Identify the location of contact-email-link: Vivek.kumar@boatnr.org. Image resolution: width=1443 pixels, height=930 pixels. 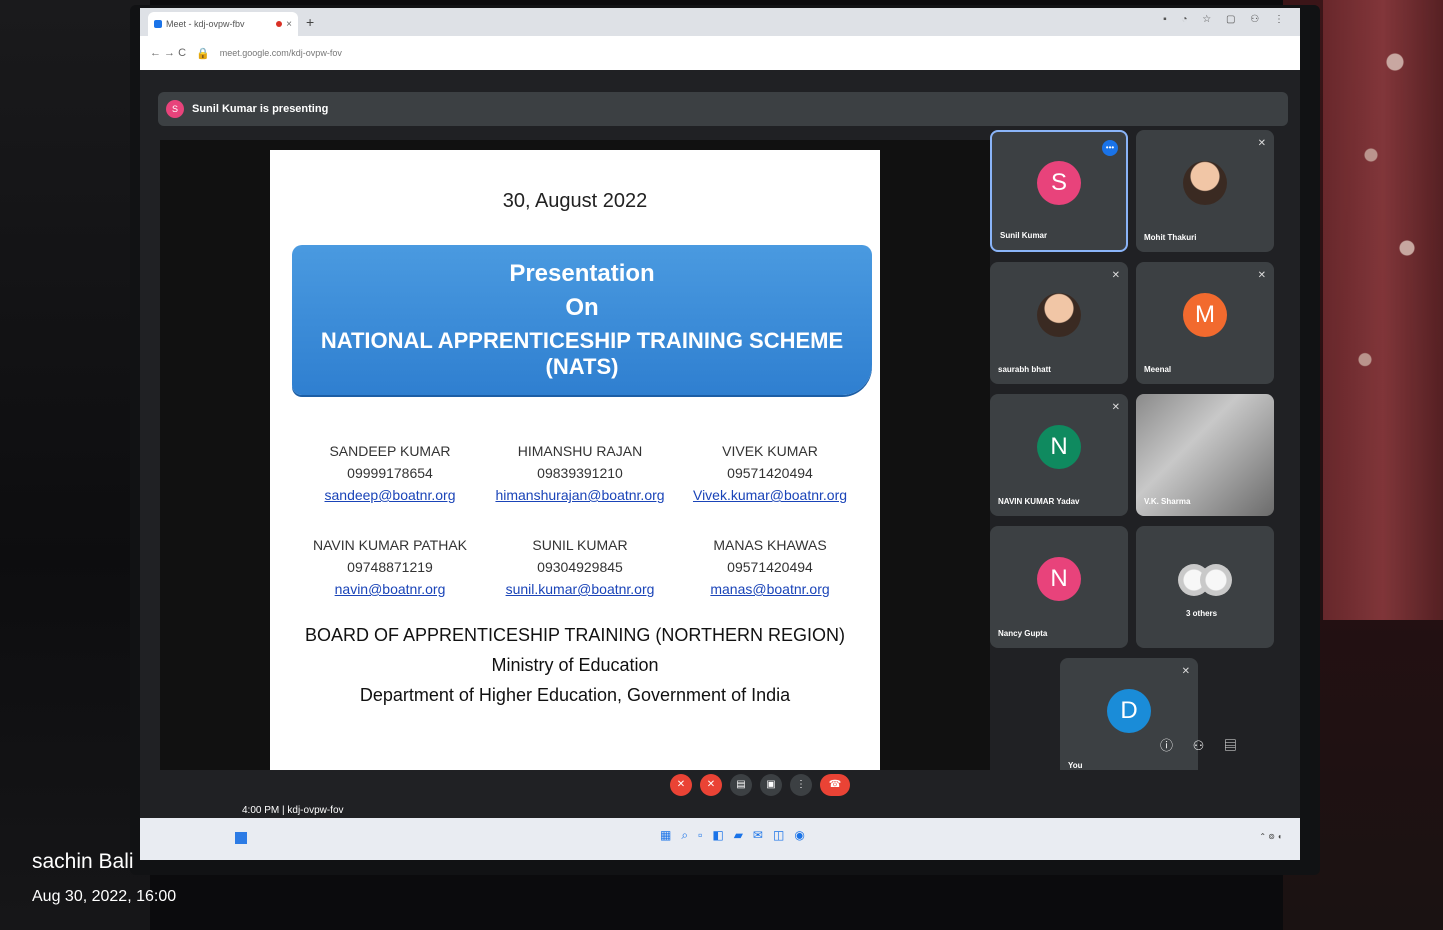
(770, 495).